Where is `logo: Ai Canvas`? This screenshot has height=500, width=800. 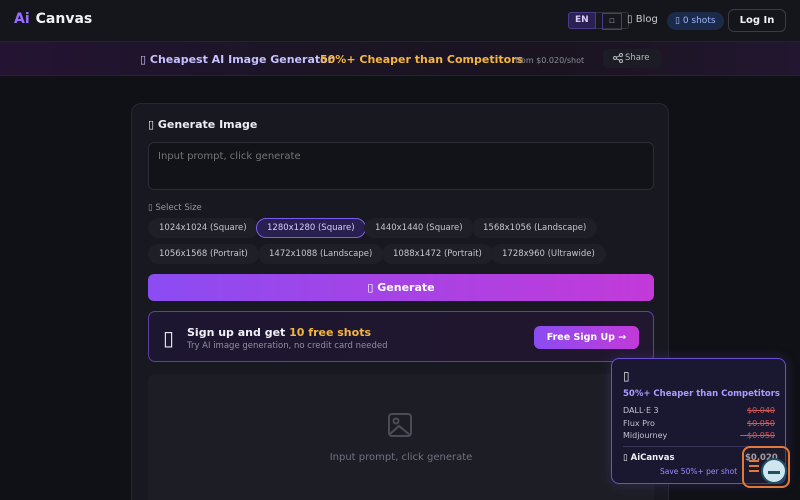 logo: Ai Canvas is located at coordinates (53, 19).